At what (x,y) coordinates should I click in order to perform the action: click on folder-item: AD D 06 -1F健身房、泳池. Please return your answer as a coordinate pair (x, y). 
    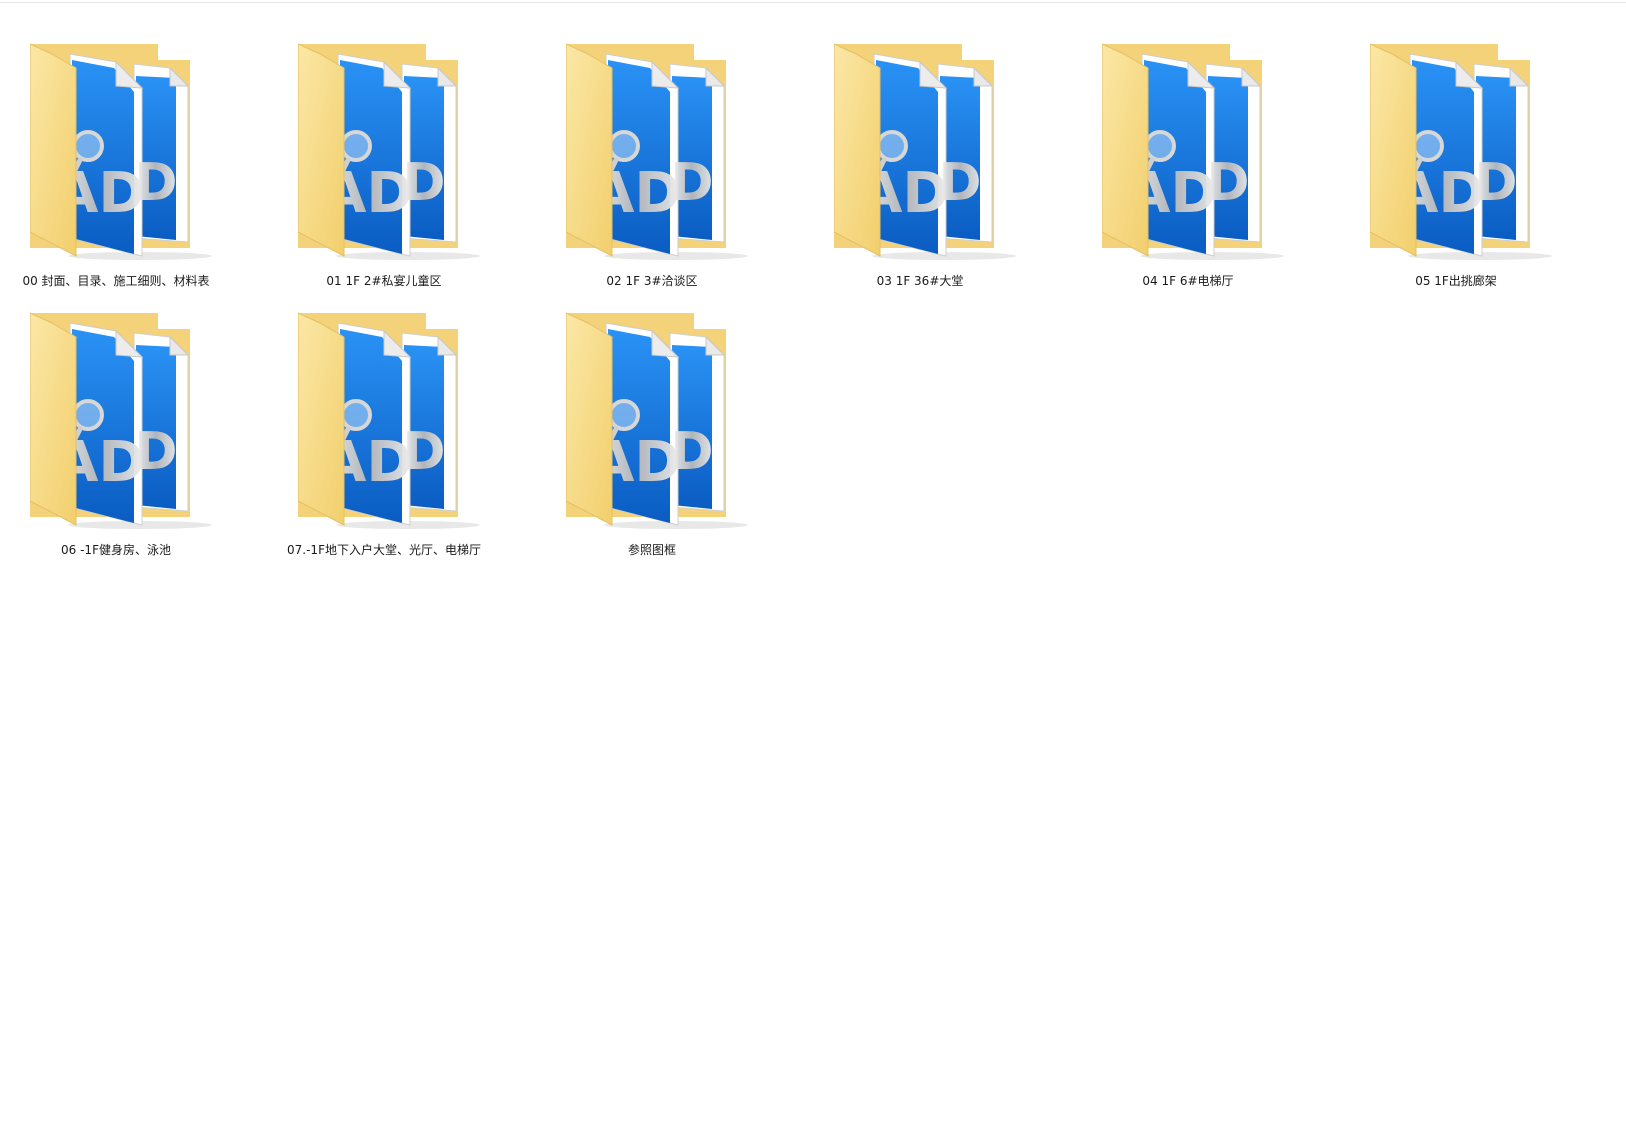
    Looking at the image, I should click on (118, 436).